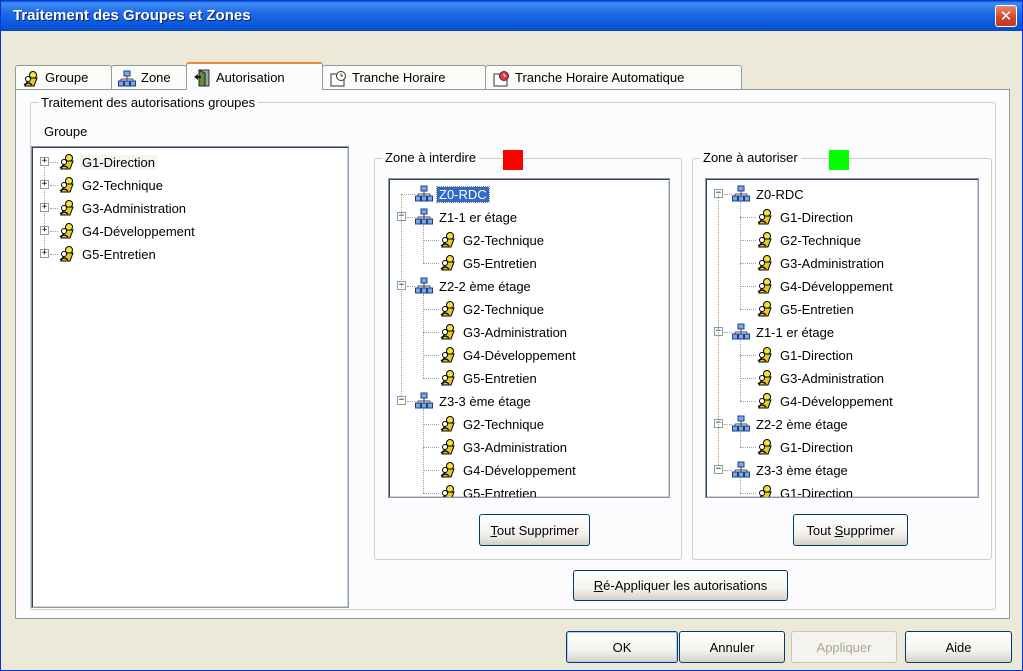  What do you see at coordinates (138, 231) in the screenshot?
I see `node-label: G4-Développement` at bounding box center [138, 231].